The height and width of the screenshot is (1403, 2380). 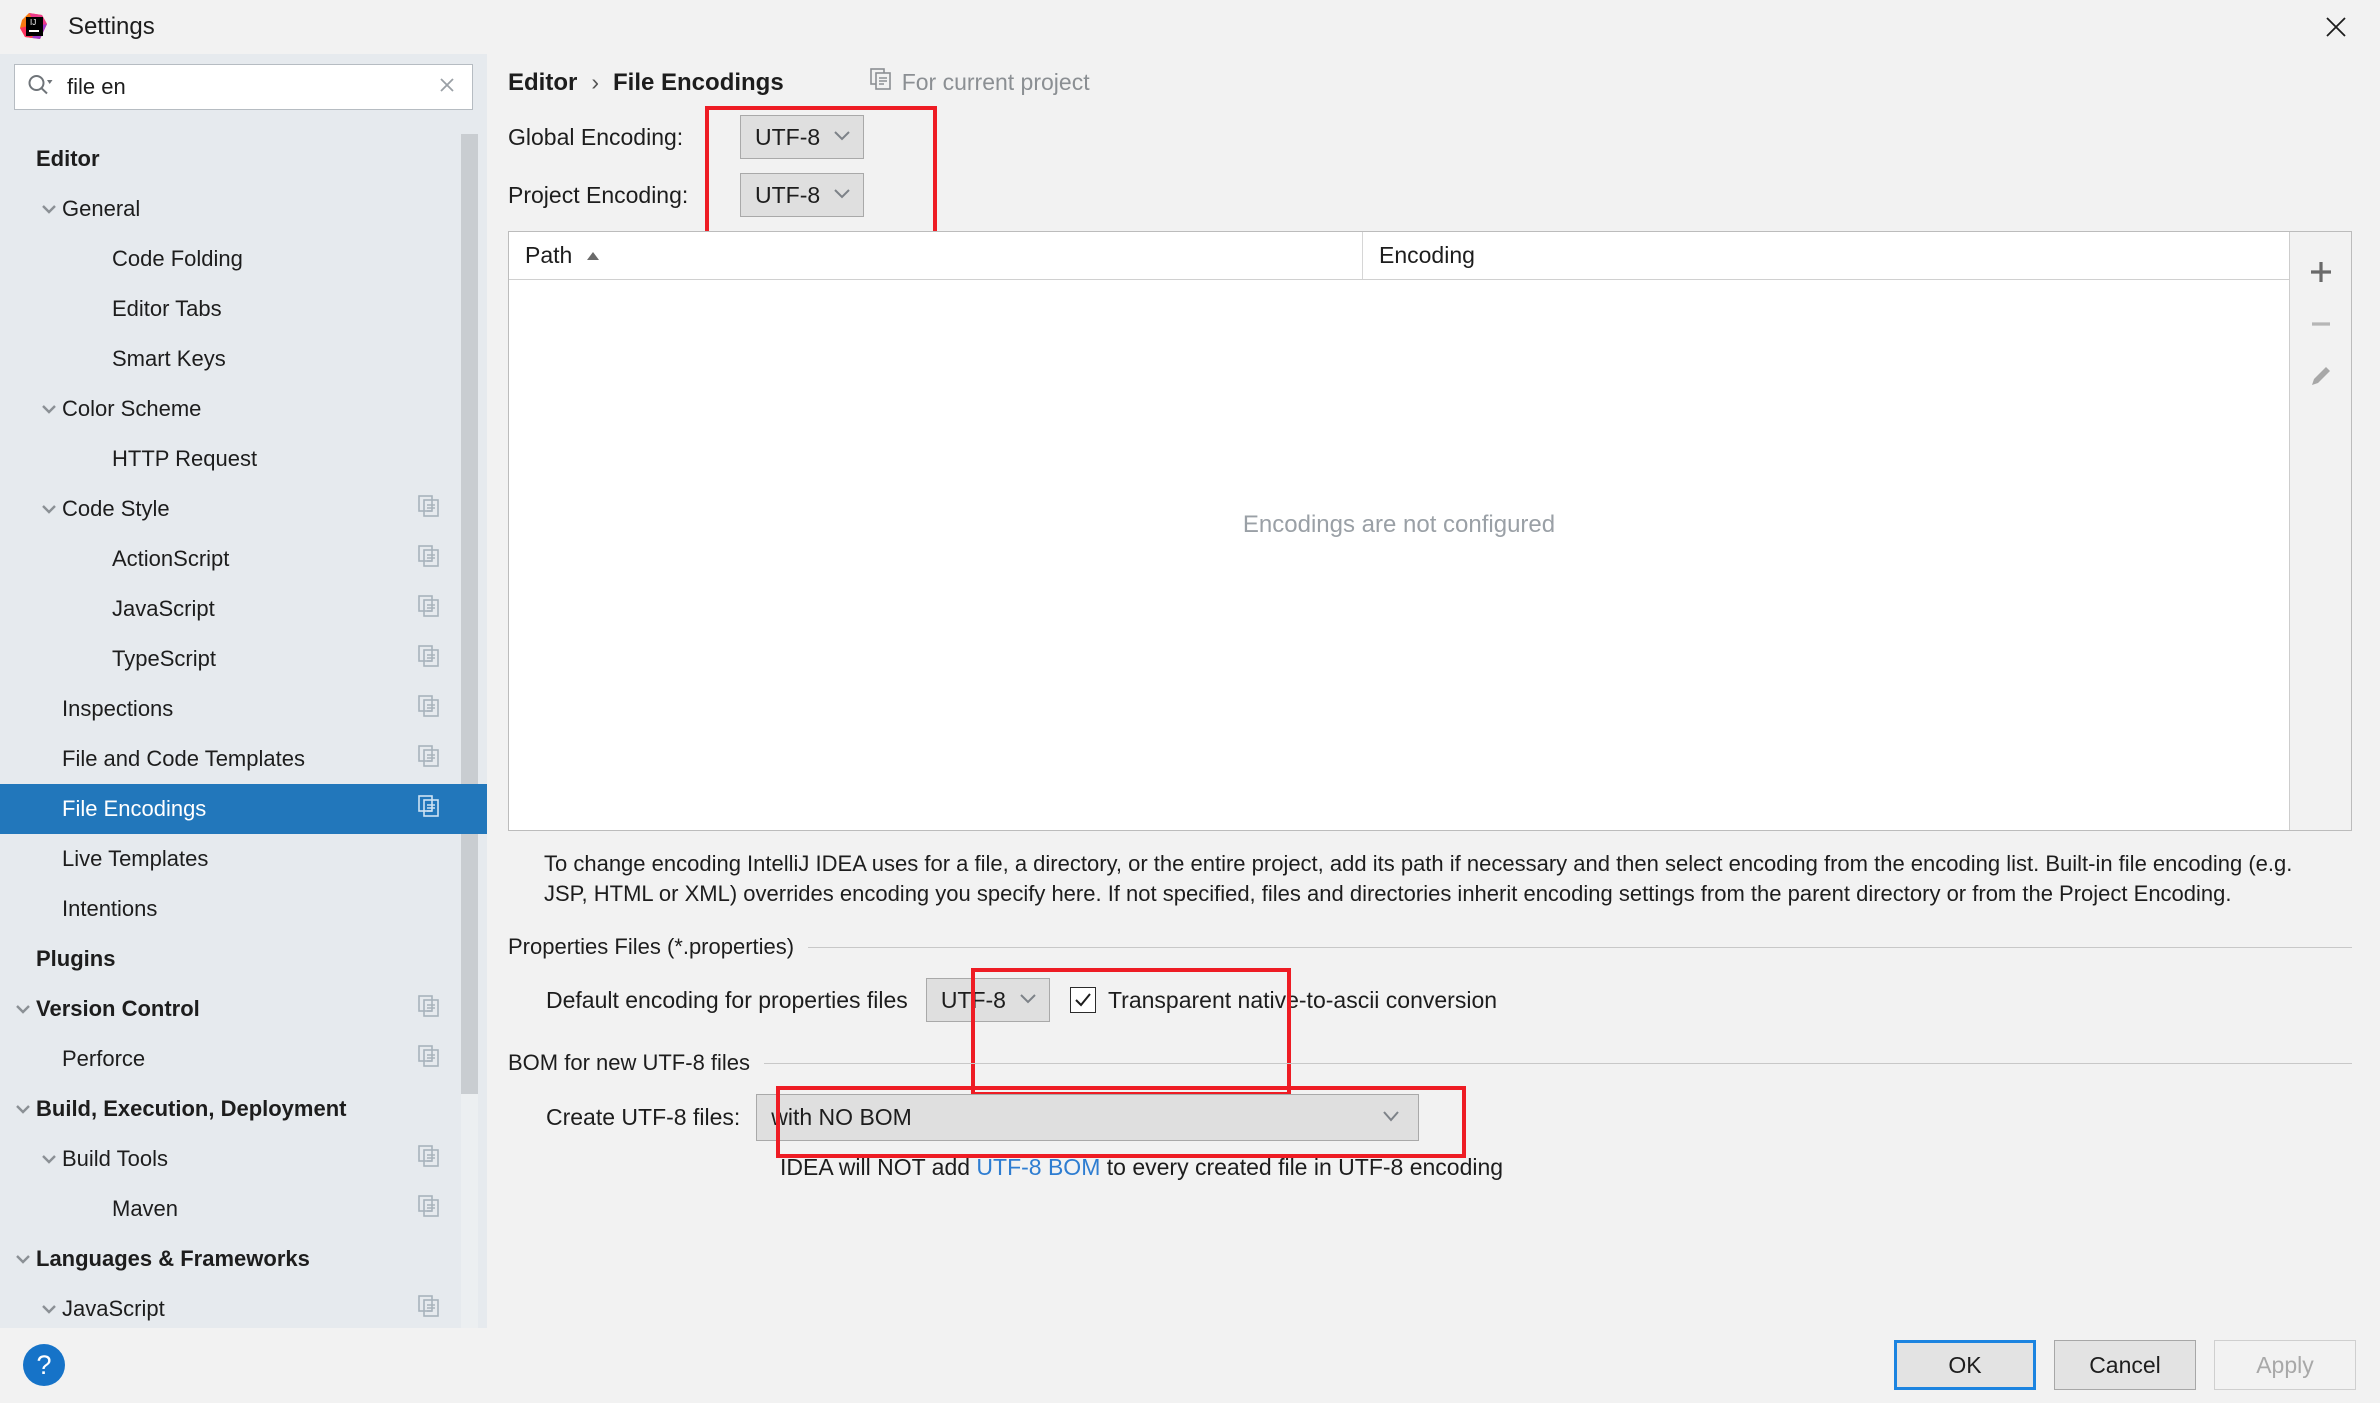 What do you see at coordinates (68, 158) in the screenshot?
I see `sidebar-item-label: Editor` at bounding box center [68, 158].